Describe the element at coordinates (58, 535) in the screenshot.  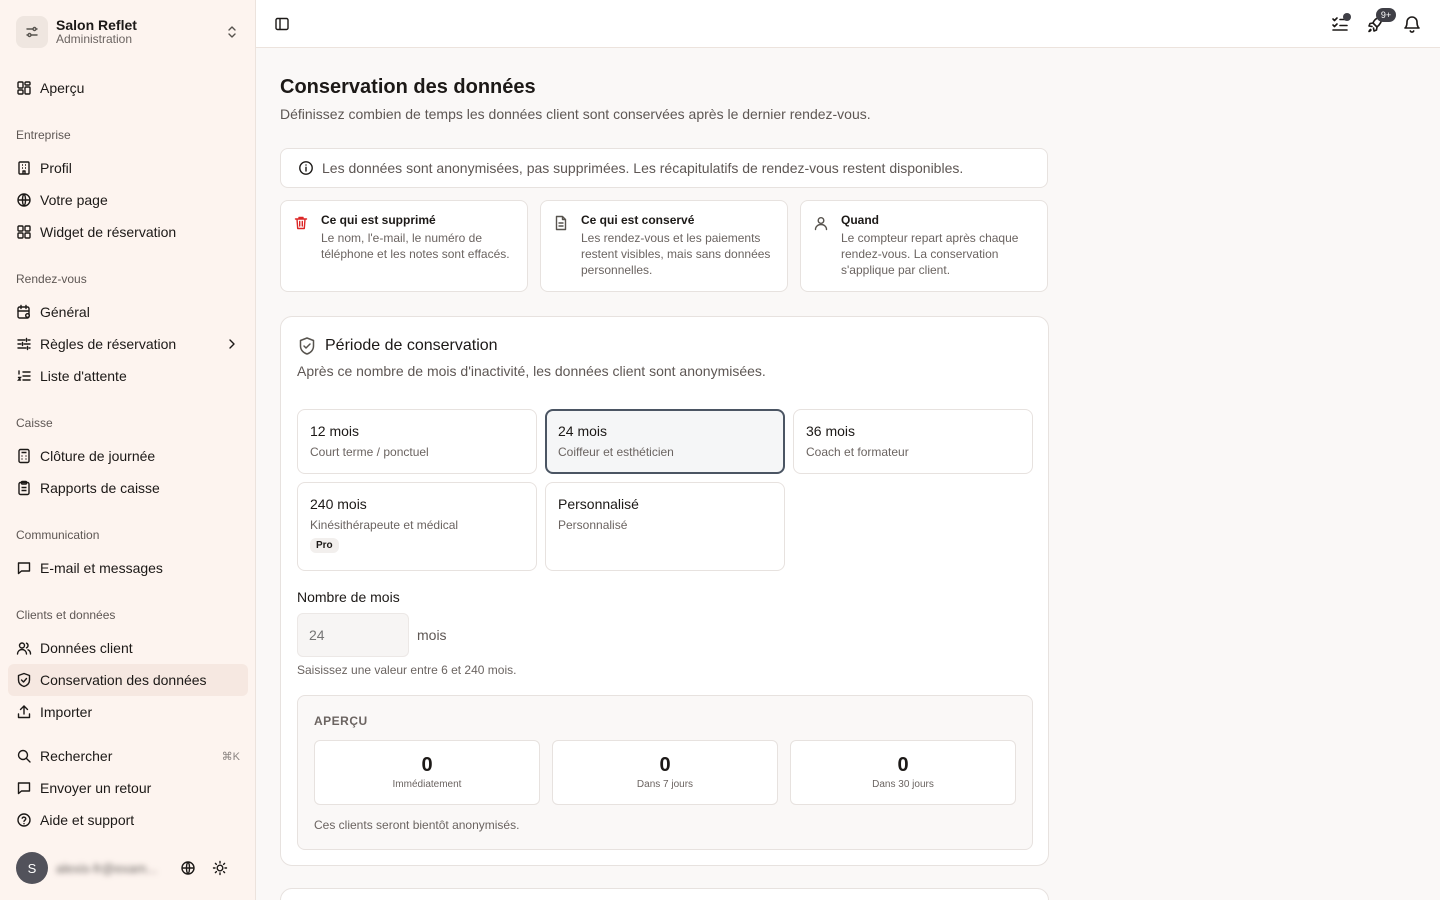
I see `section-communication: Communication` at that location.